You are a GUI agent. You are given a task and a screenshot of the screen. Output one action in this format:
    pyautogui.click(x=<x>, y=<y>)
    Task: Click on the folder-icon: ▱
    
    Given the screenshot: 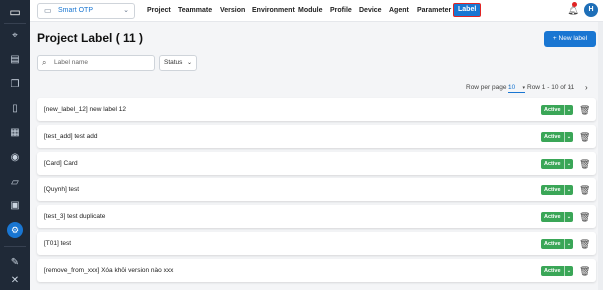 What is the action you would take?
    pyautogui.click(x=15, y=183)
    